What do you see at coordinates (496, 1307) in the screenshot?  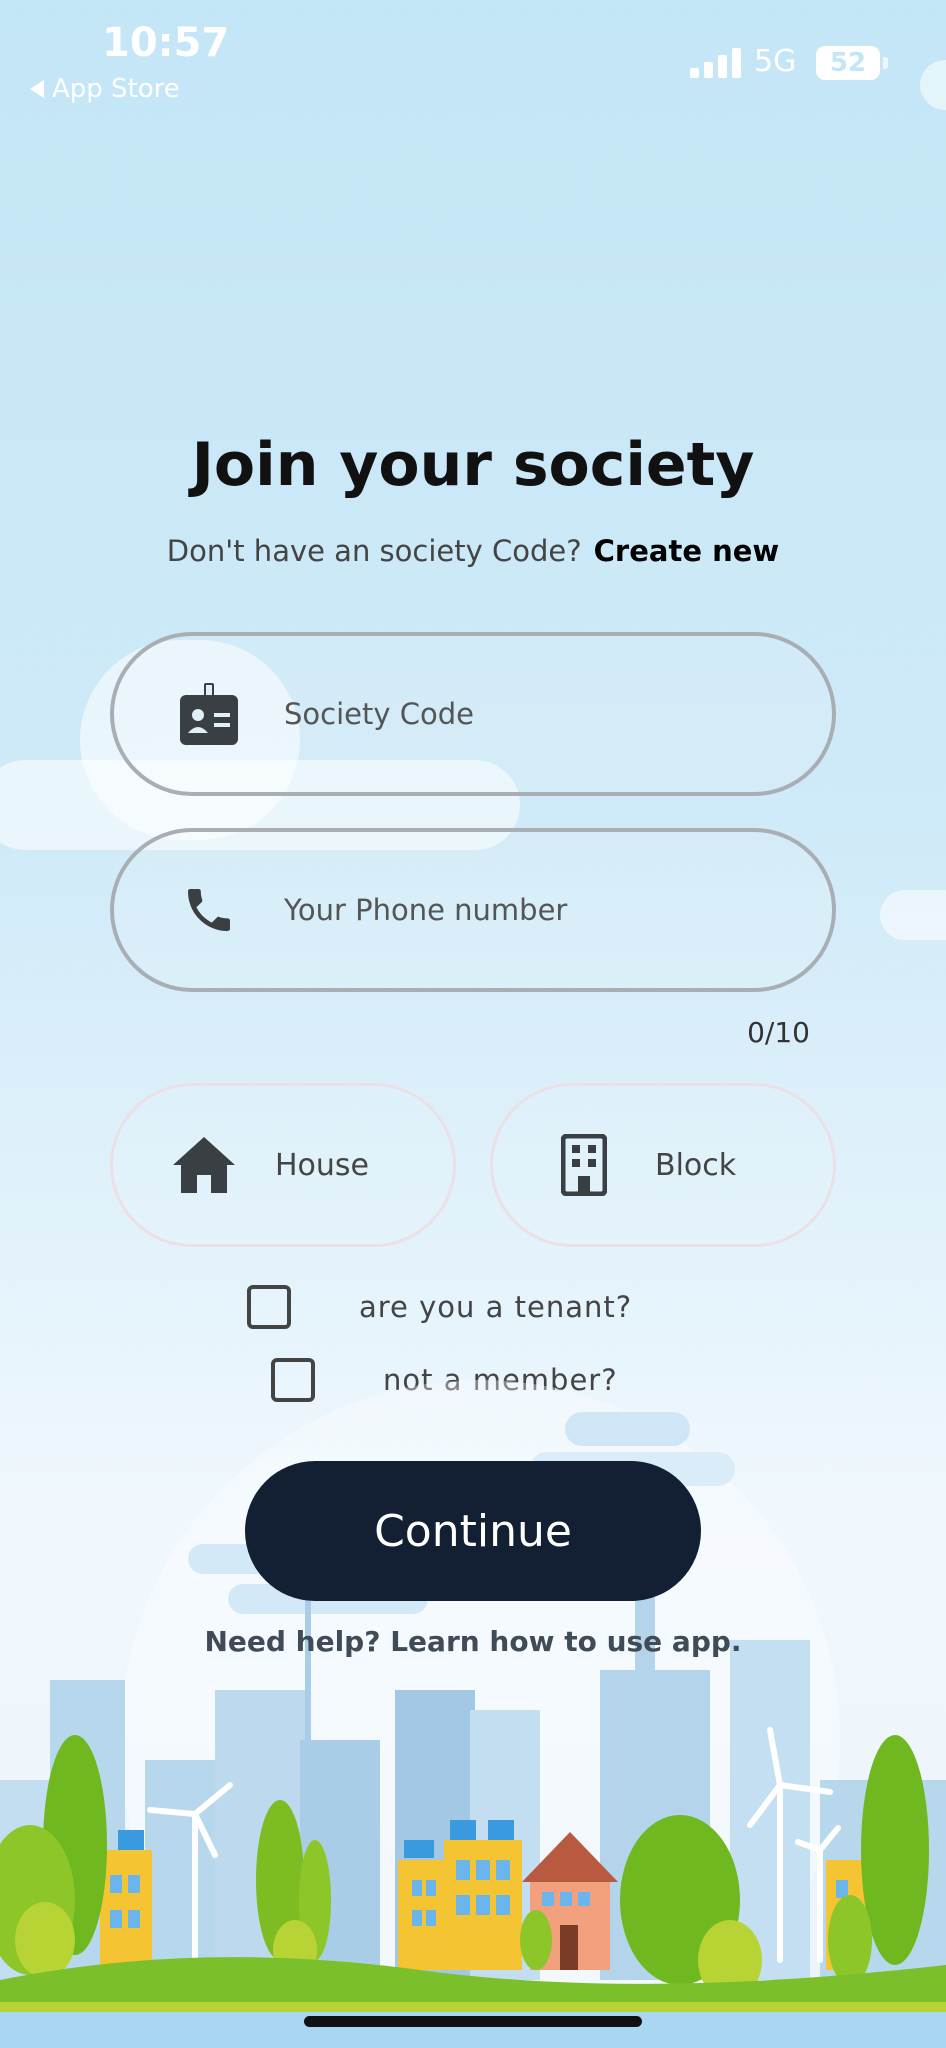 I see `tenant-checkbox-label: are you a tenant?` at bounding box center [496, 1307].